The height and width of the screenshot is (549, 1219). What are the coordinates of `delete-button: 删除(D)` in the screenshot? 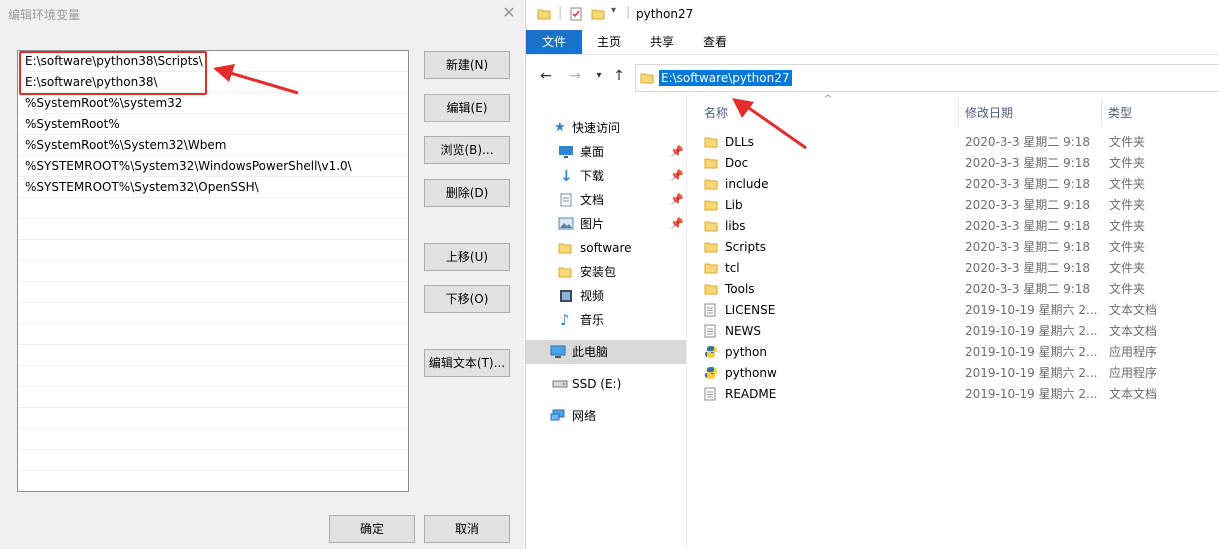 It's located at (467, 193).